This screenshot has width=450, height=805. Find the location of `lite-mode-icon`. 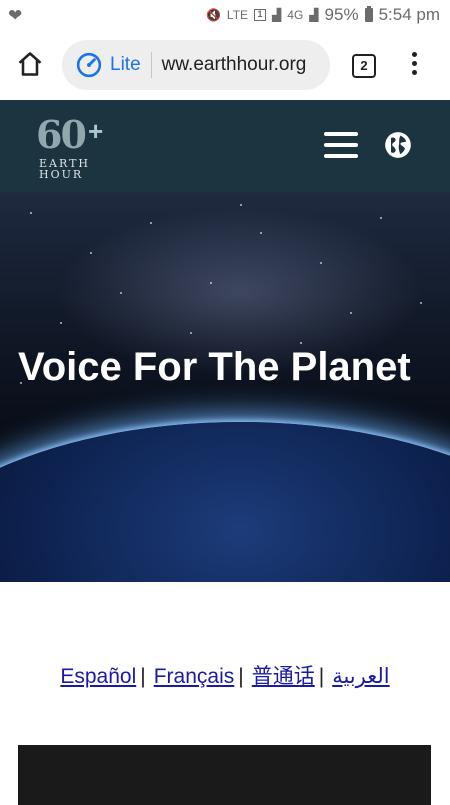

lite-mode-icon is located at coordinates (89, 65).